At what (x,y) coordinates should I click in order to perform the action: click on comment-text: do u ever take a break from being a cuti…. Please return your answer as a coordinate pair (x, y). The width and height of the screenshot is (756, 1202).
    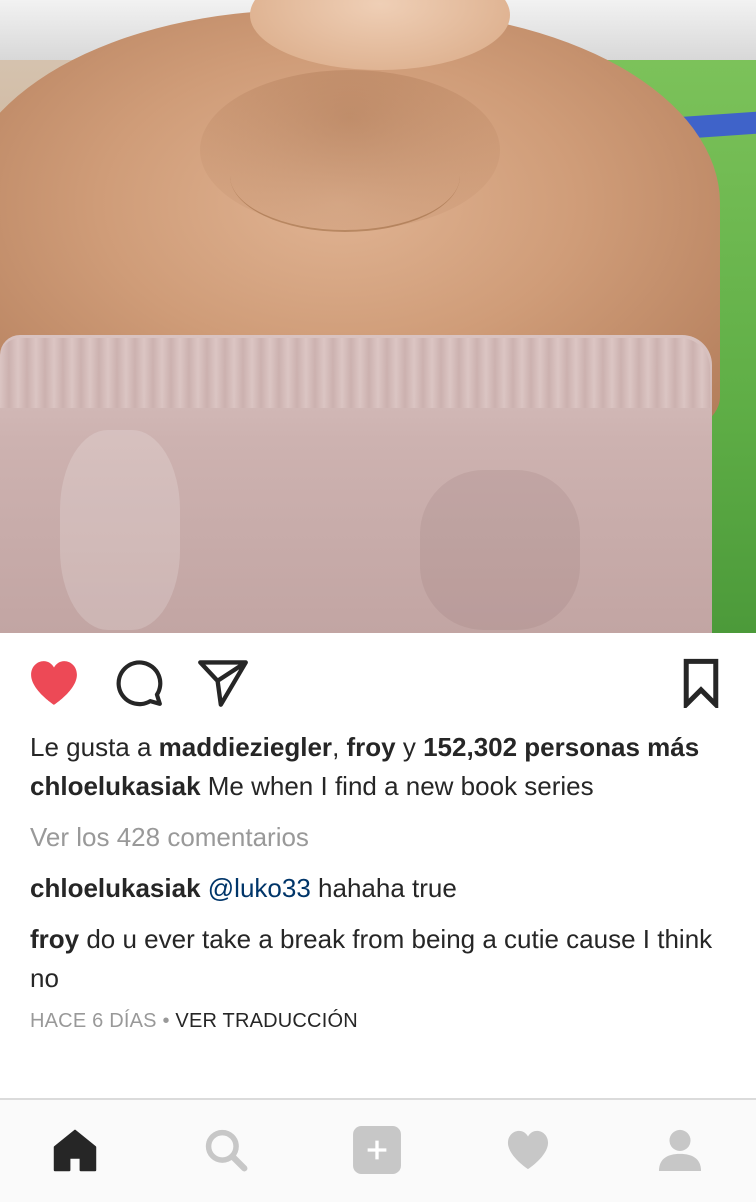
    Looking at the image, I should click on (371, 958).